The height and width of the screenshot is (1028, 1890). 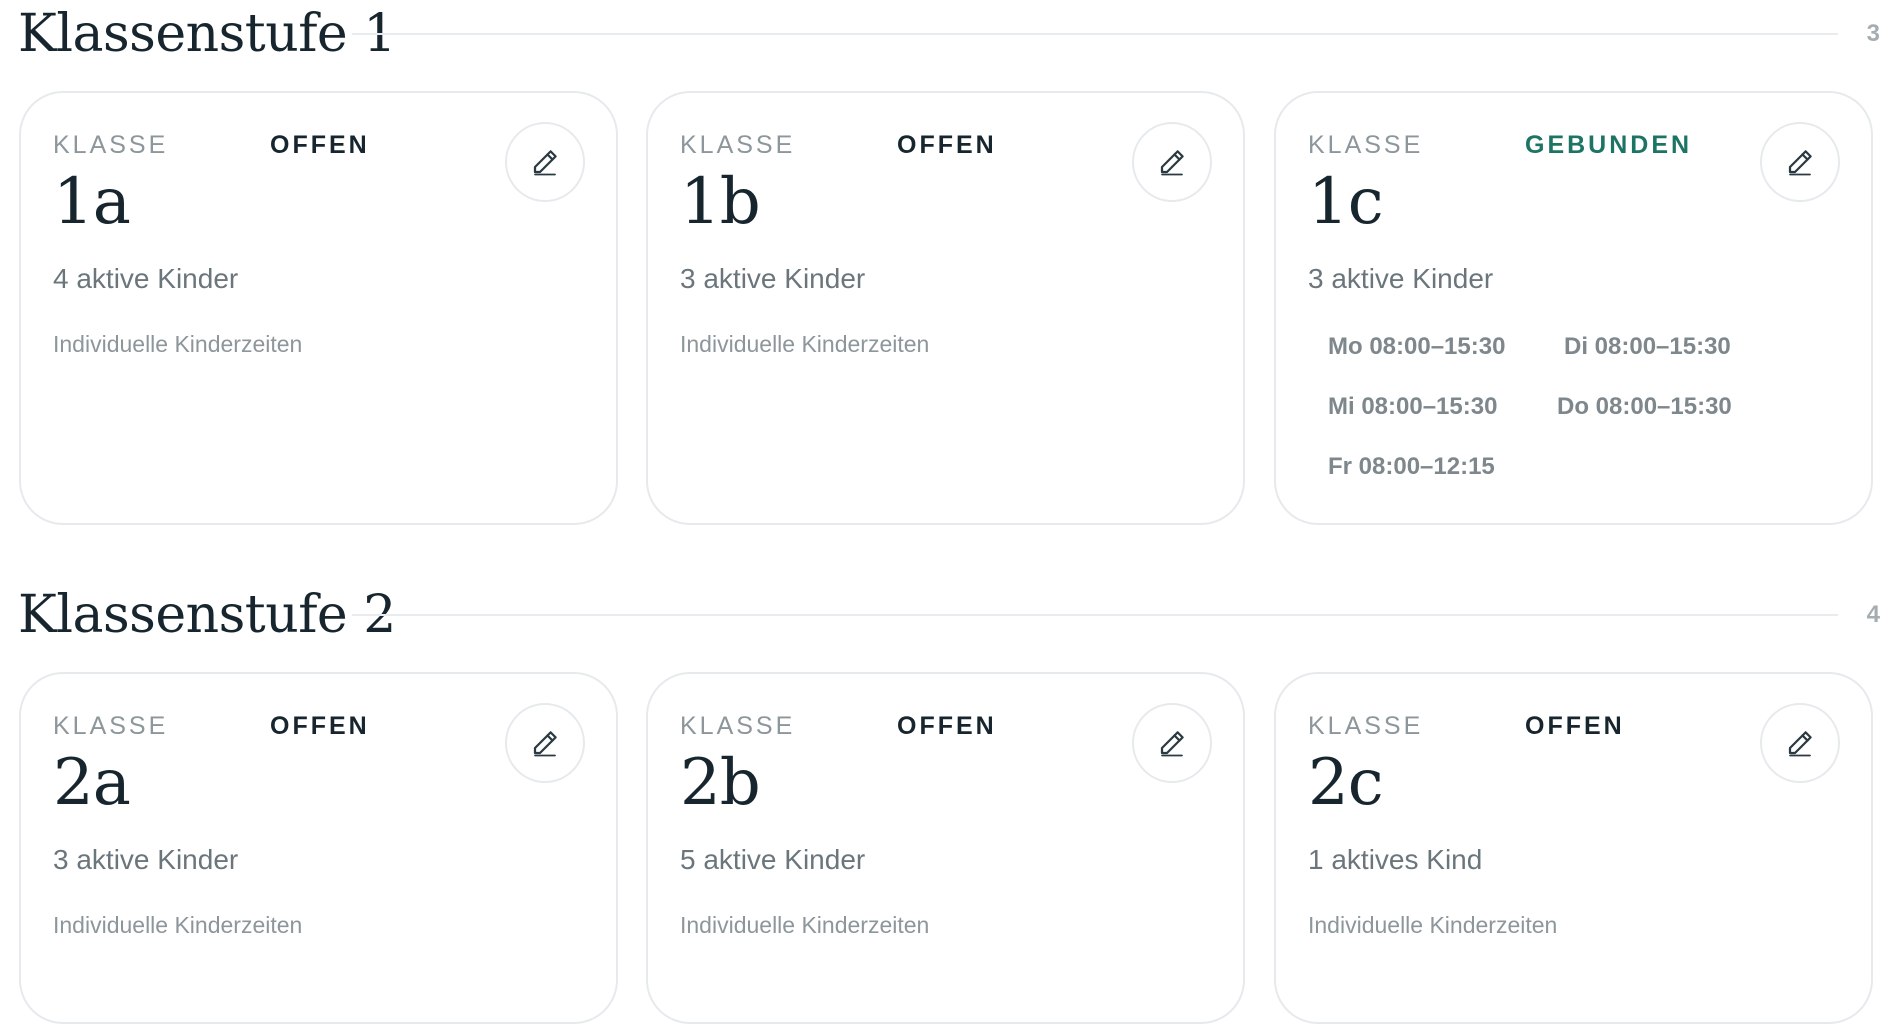 I want to click on class-name: 1c, so click(x=1346, y=202).